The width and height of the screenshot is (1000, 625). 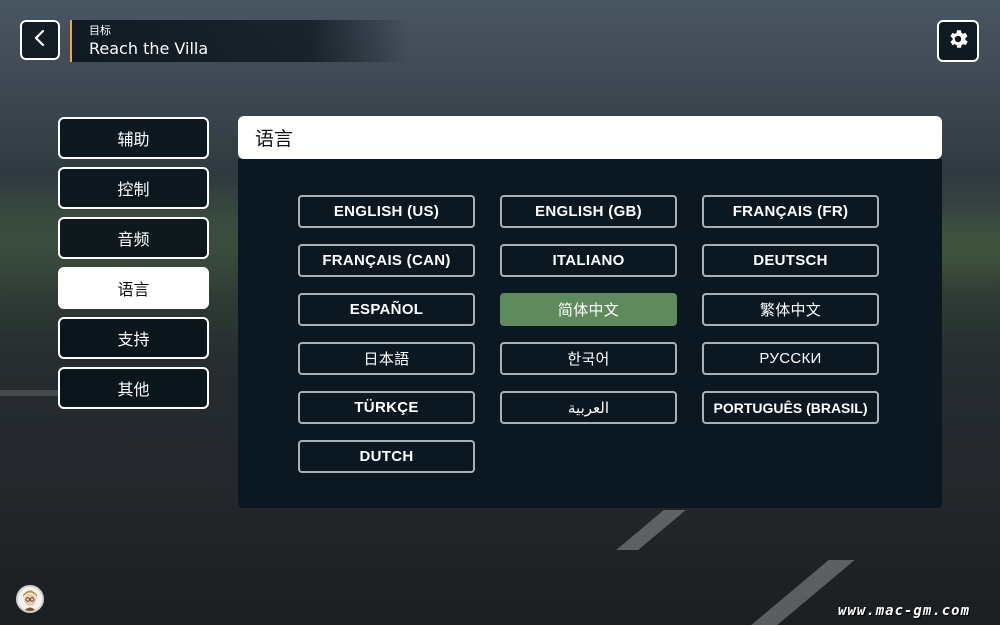 What do you see at coordinates (386, 358) in the screenshot?
I see `language-option-japanese: 日本語` at bounding box center [386, 358].